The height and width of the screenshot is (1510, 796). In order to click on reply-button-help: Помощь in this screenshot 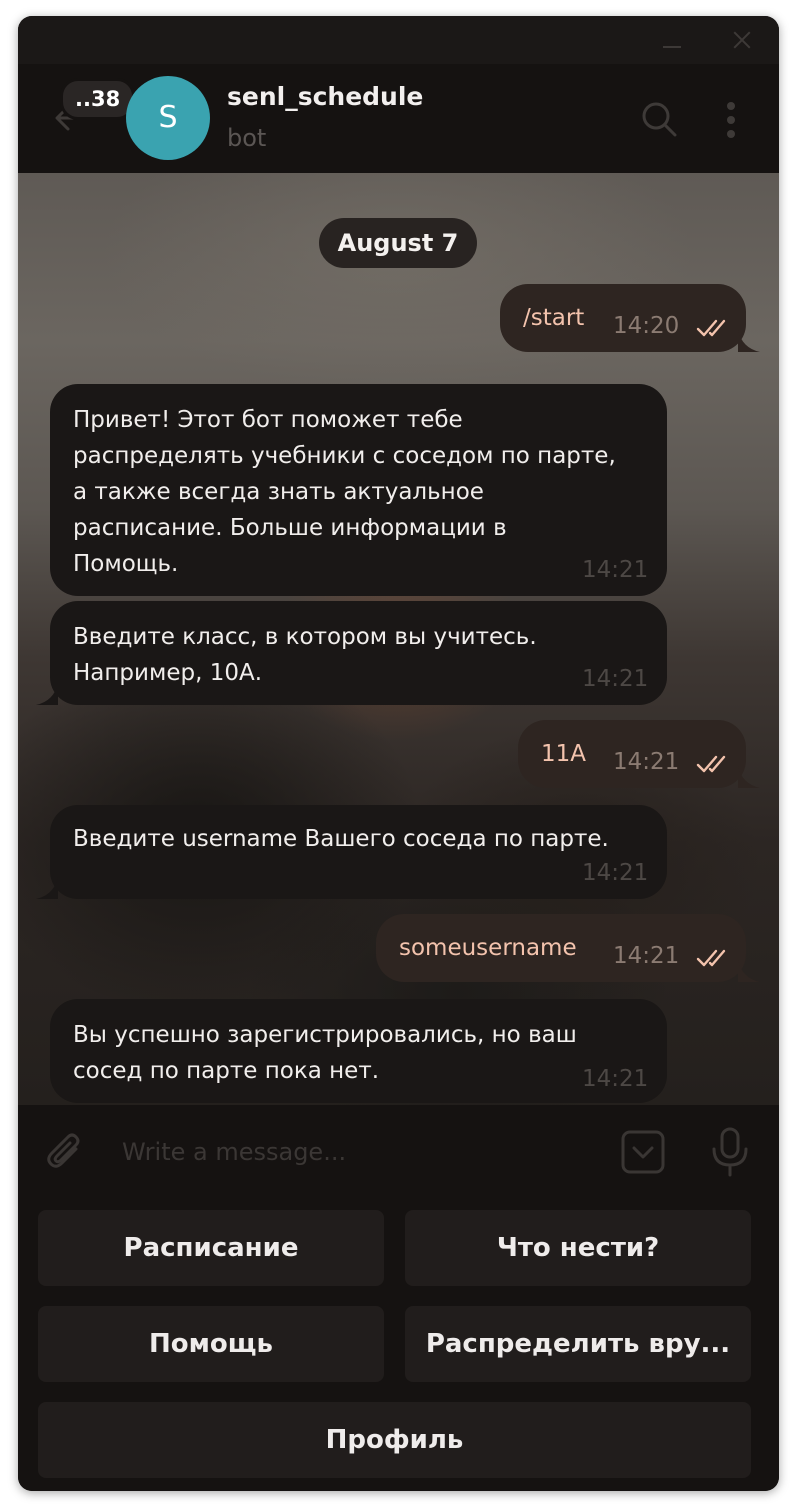, I will do `click(211, 1344)`.